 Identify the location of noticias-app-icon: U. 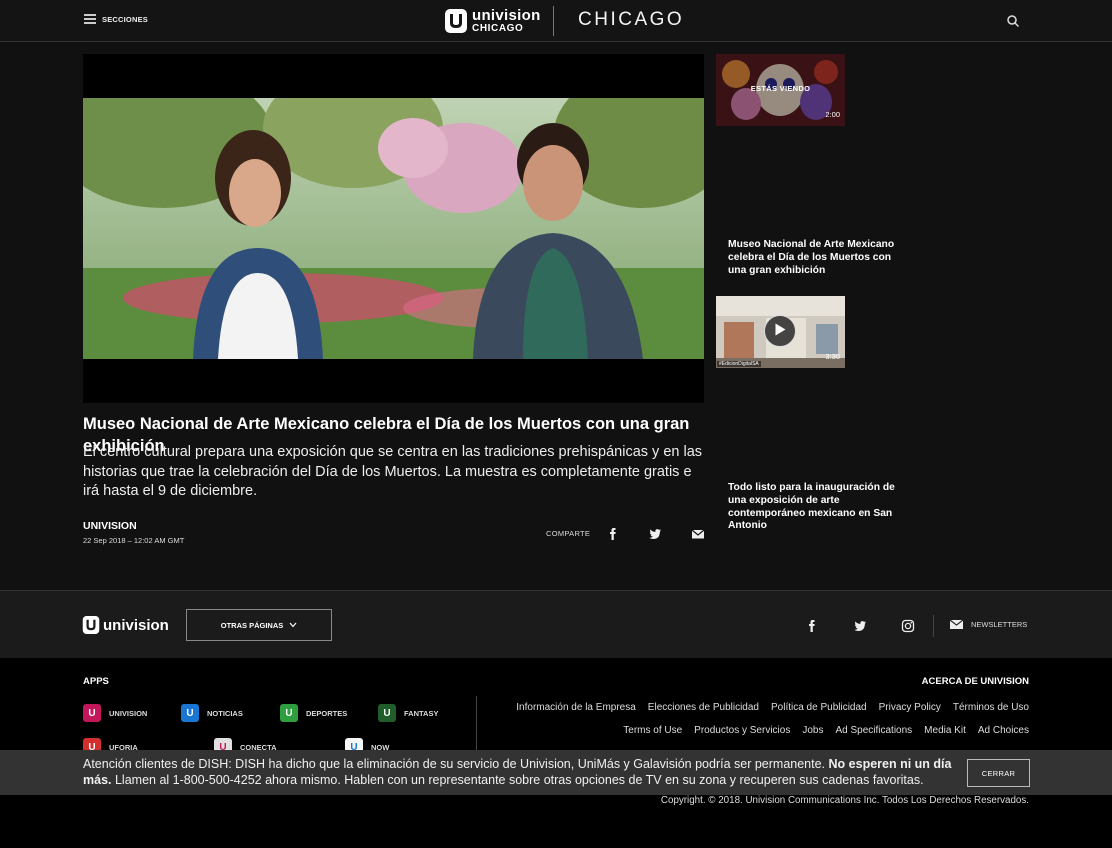
(190, 713).